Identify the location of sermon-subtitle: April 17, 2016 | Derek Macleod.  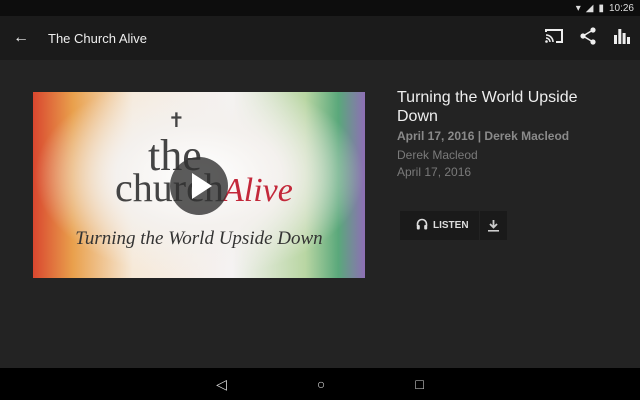
(483, 136).